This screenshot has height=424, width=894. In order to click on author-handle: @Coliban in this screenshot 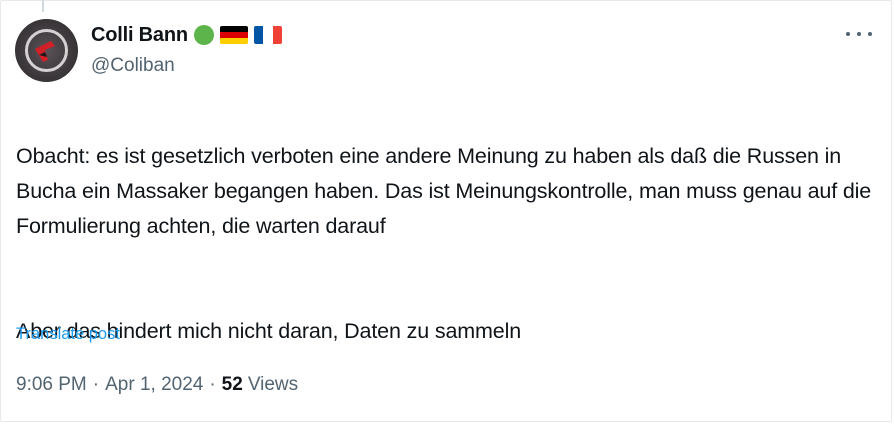, I will do `click(133, 66)`.